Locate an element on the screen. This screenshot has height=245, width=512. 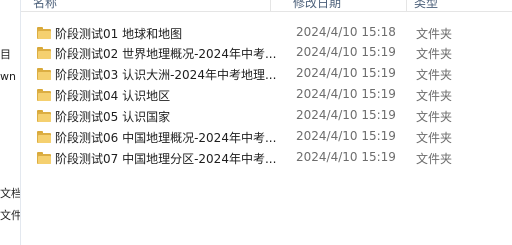
file-row: 阶段测试05 认识国家 2024/4/10 15:19 文件夹 is located at coordinates (271, 116).